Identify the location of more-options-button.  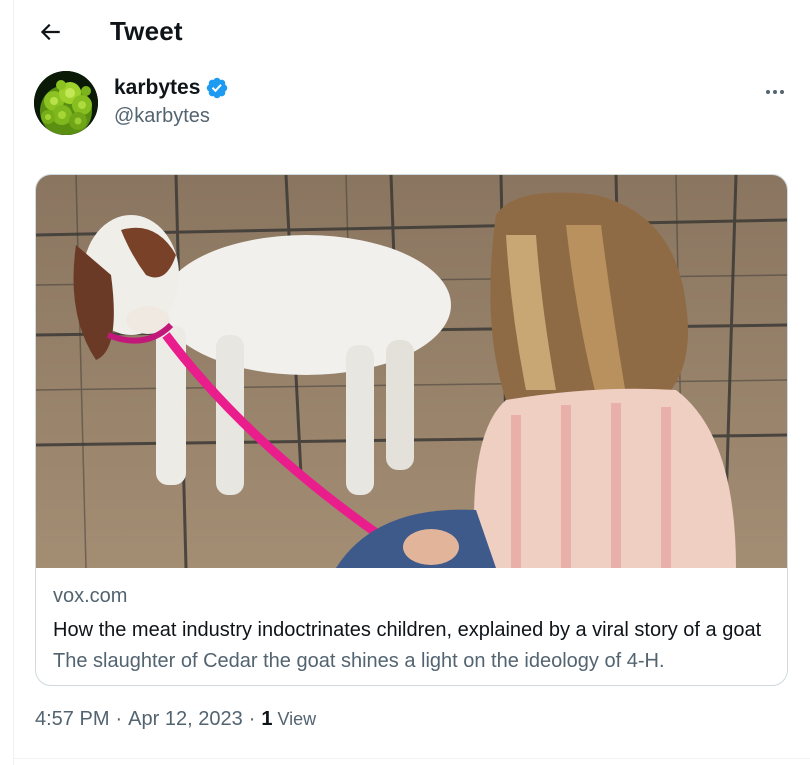
(775, 92).